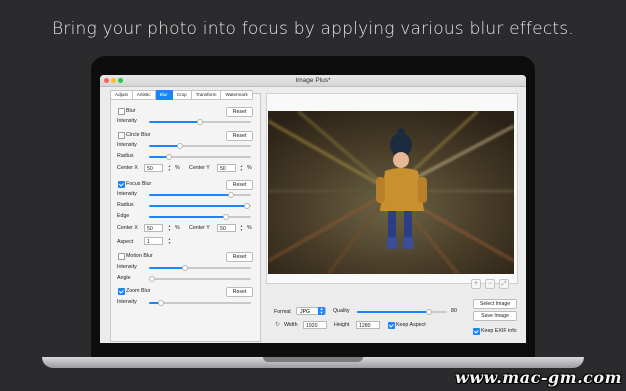 This screenshot has width=626, height=391. I want to click on tab-crop: Crop, so click(182, 95).